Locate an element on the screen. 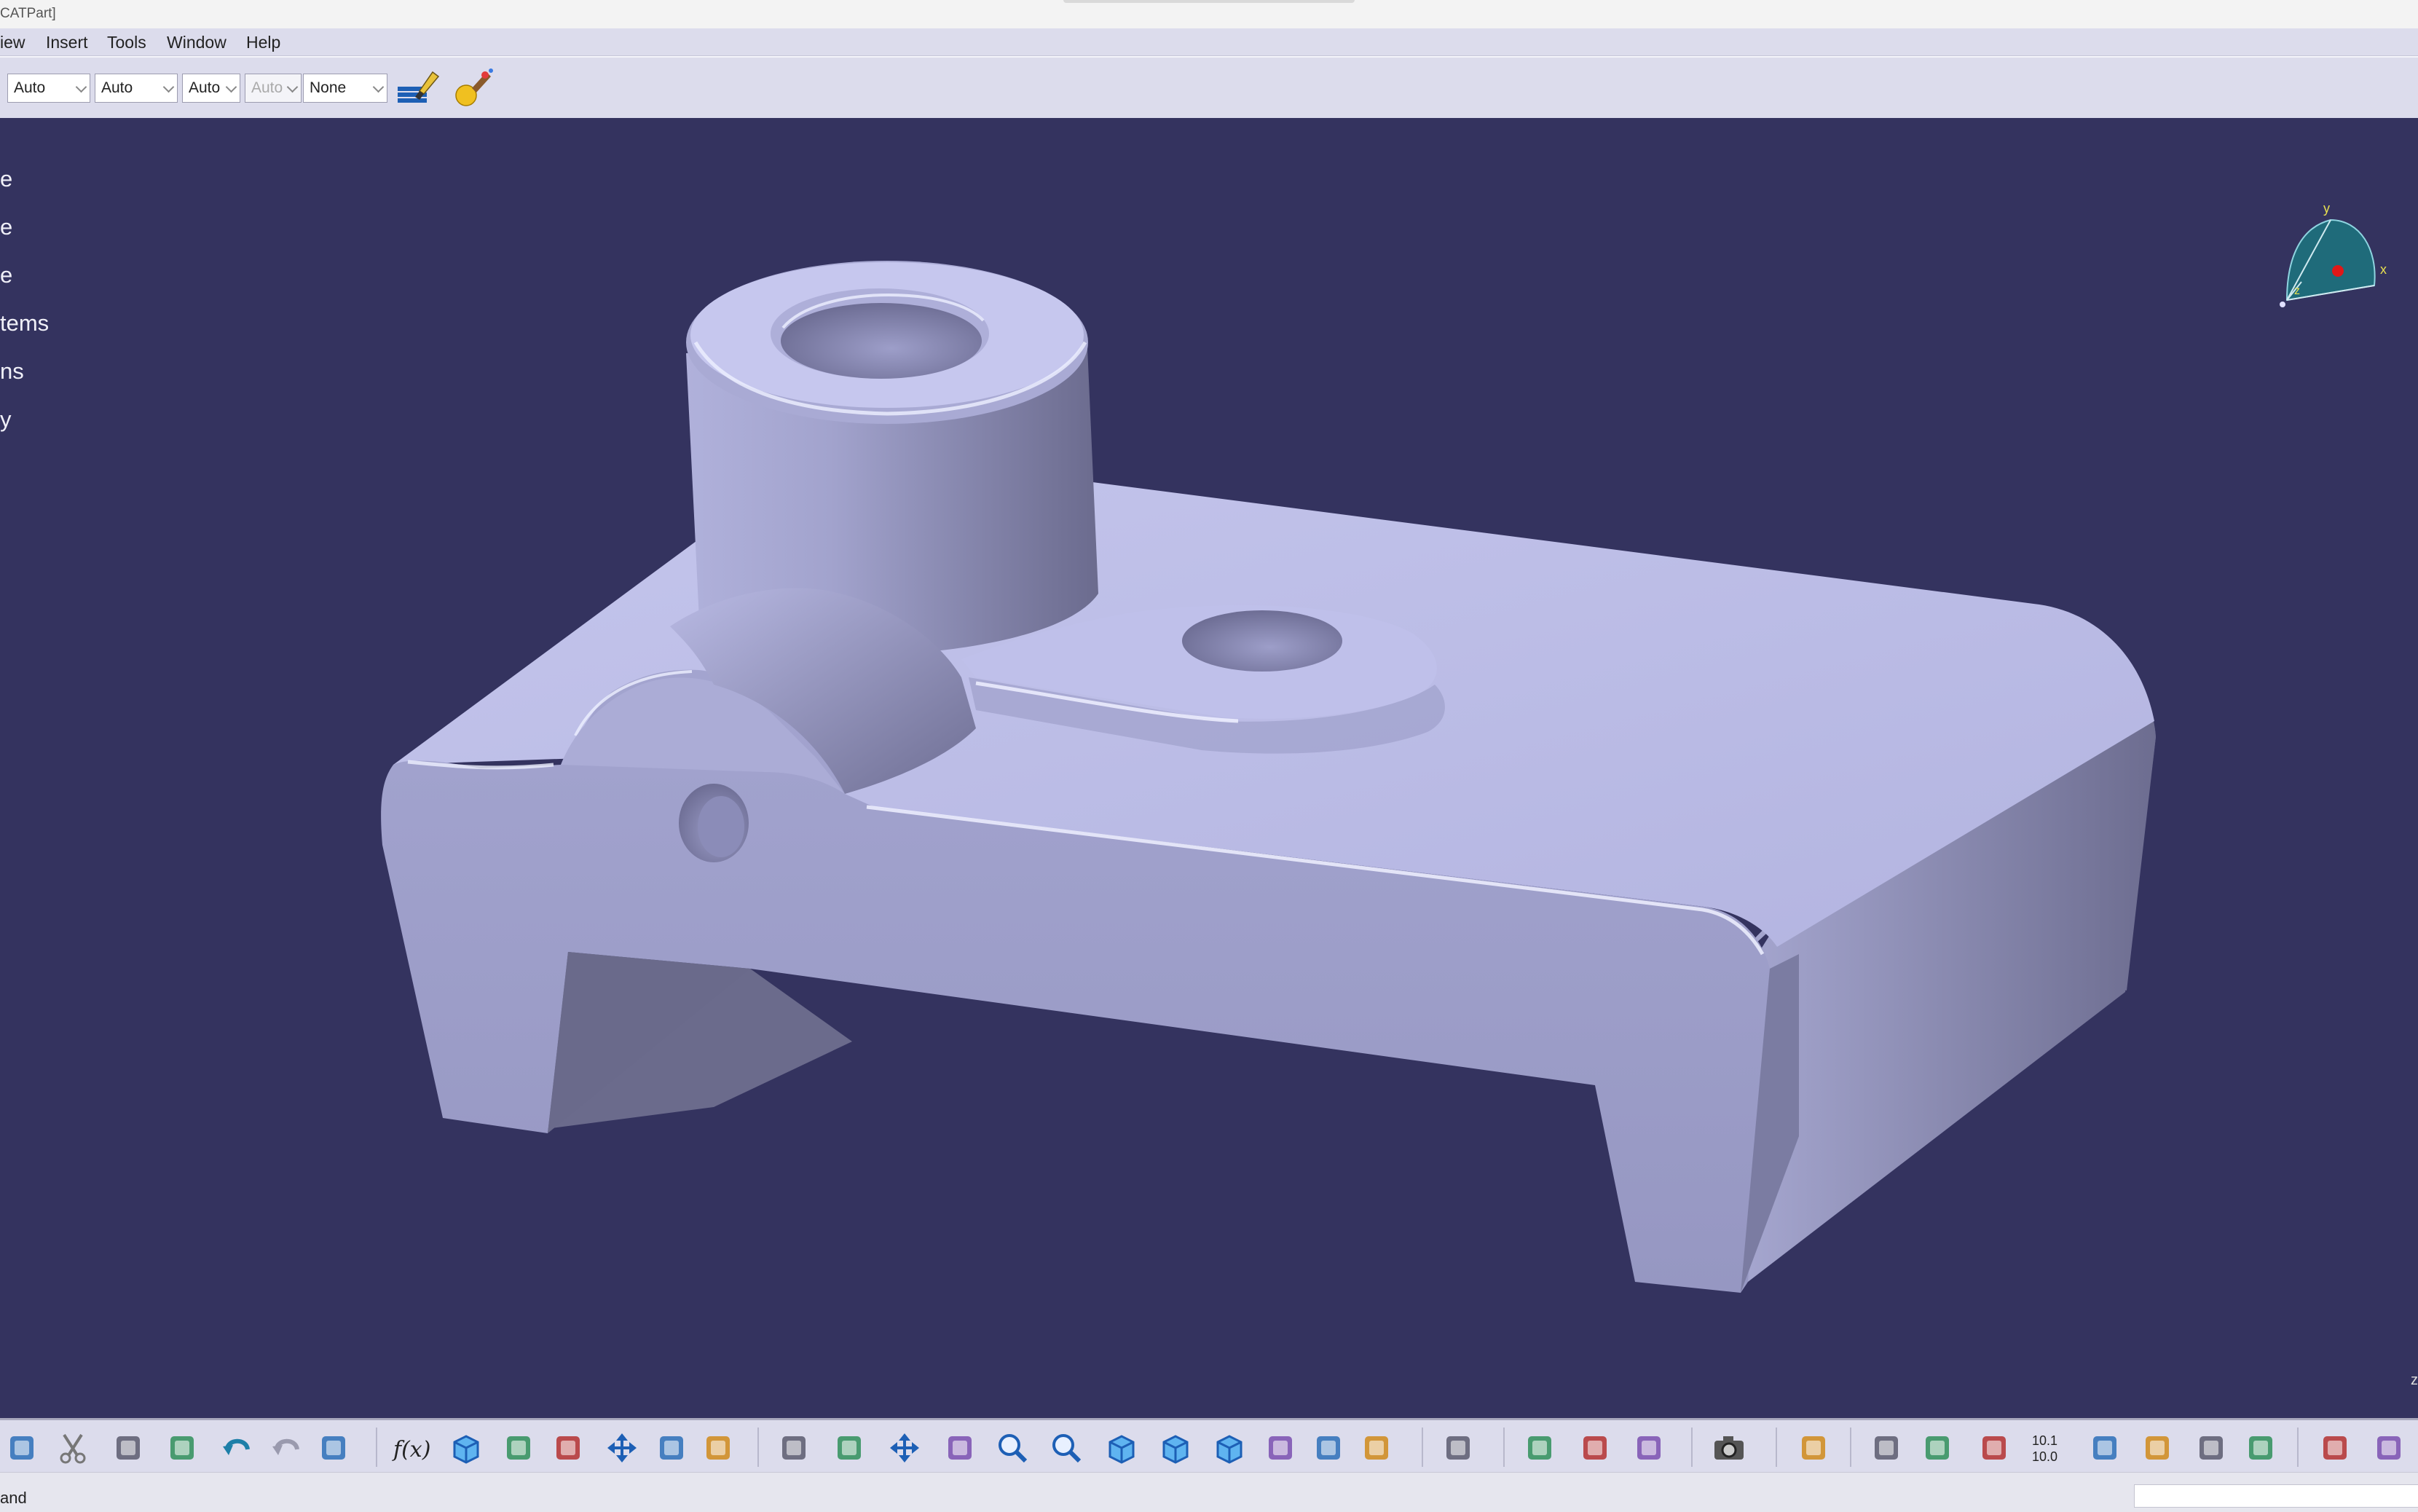 This screenshot has height=1512, width=2418. swap-visible-icon is located at coordinates (1376, 1448).